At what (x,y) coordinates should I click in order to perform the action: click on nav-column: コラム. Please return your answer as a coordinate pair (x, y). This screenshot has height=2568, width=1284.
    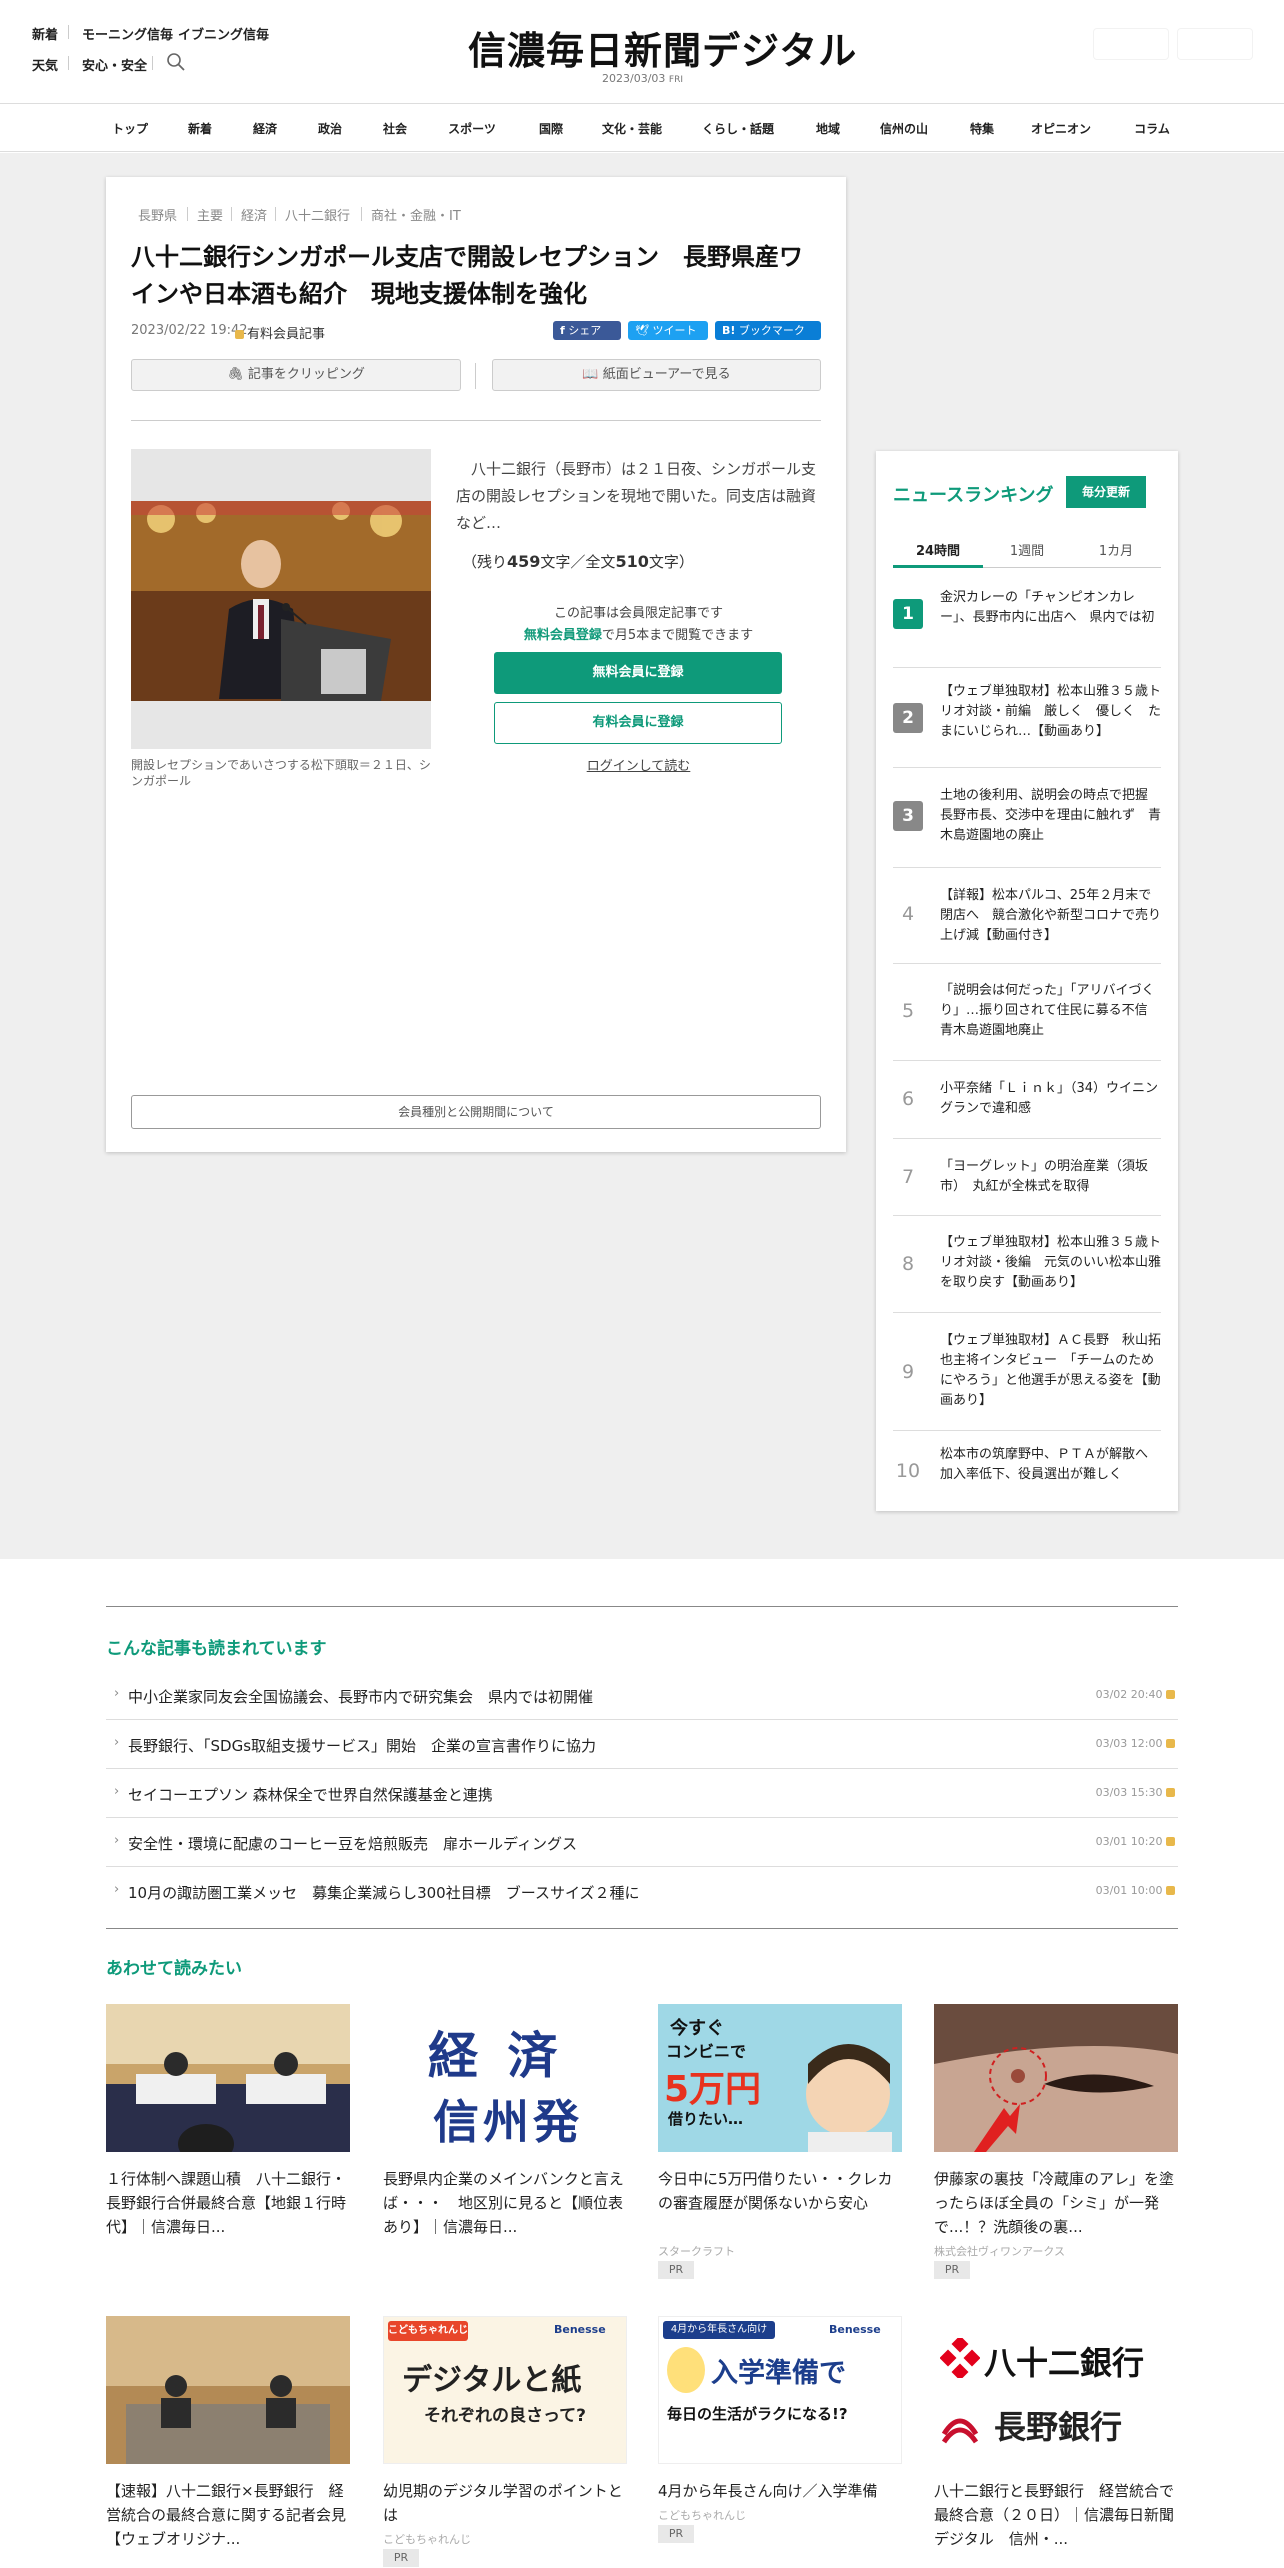
    Looking at the image, I should click on (1152, 128).